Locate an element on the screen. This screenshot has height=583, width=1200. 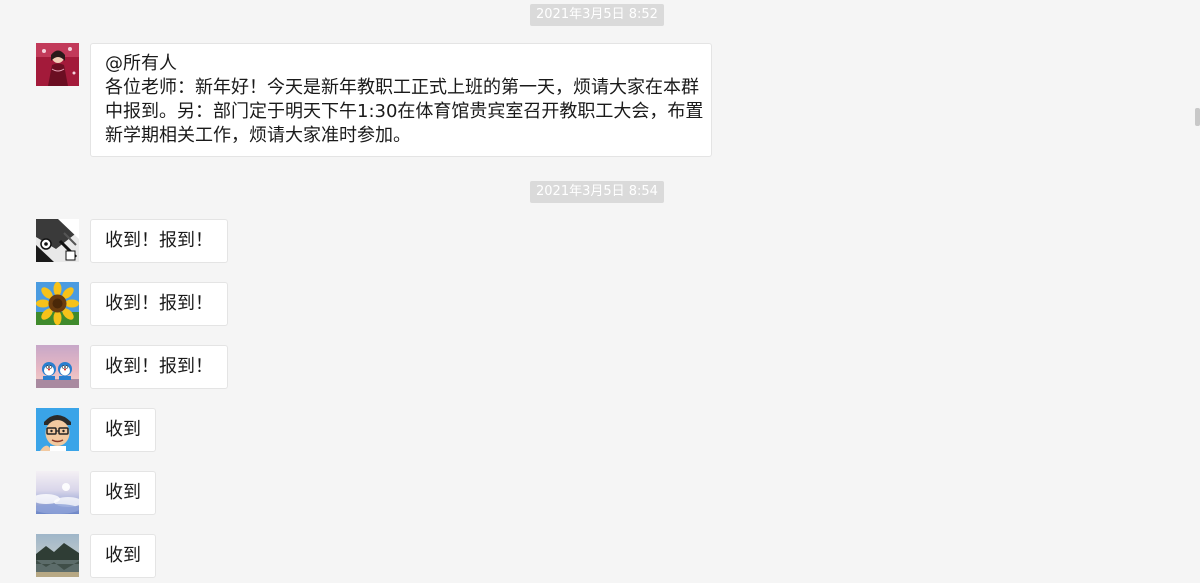
woman-portrait-avatar is located at coordinates (57, 64).